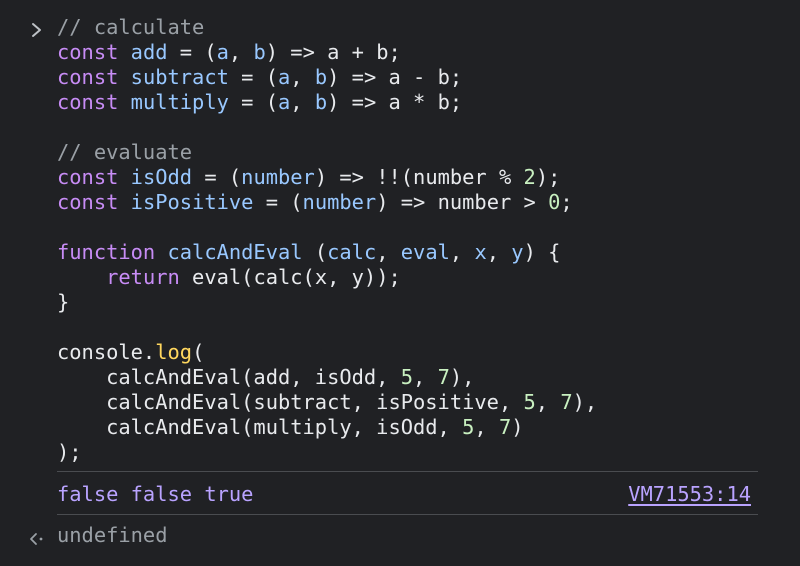  What do you see at coordinates (566, 202) in the screenshot?
I see `code-token-plain: ;` at bounding box center [566, 202].